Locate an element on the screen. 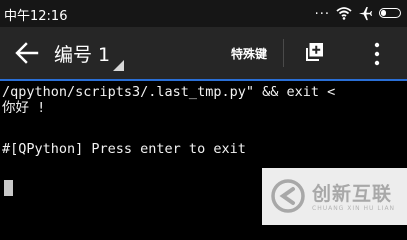  battery-level is located at coordinates (383, 13).